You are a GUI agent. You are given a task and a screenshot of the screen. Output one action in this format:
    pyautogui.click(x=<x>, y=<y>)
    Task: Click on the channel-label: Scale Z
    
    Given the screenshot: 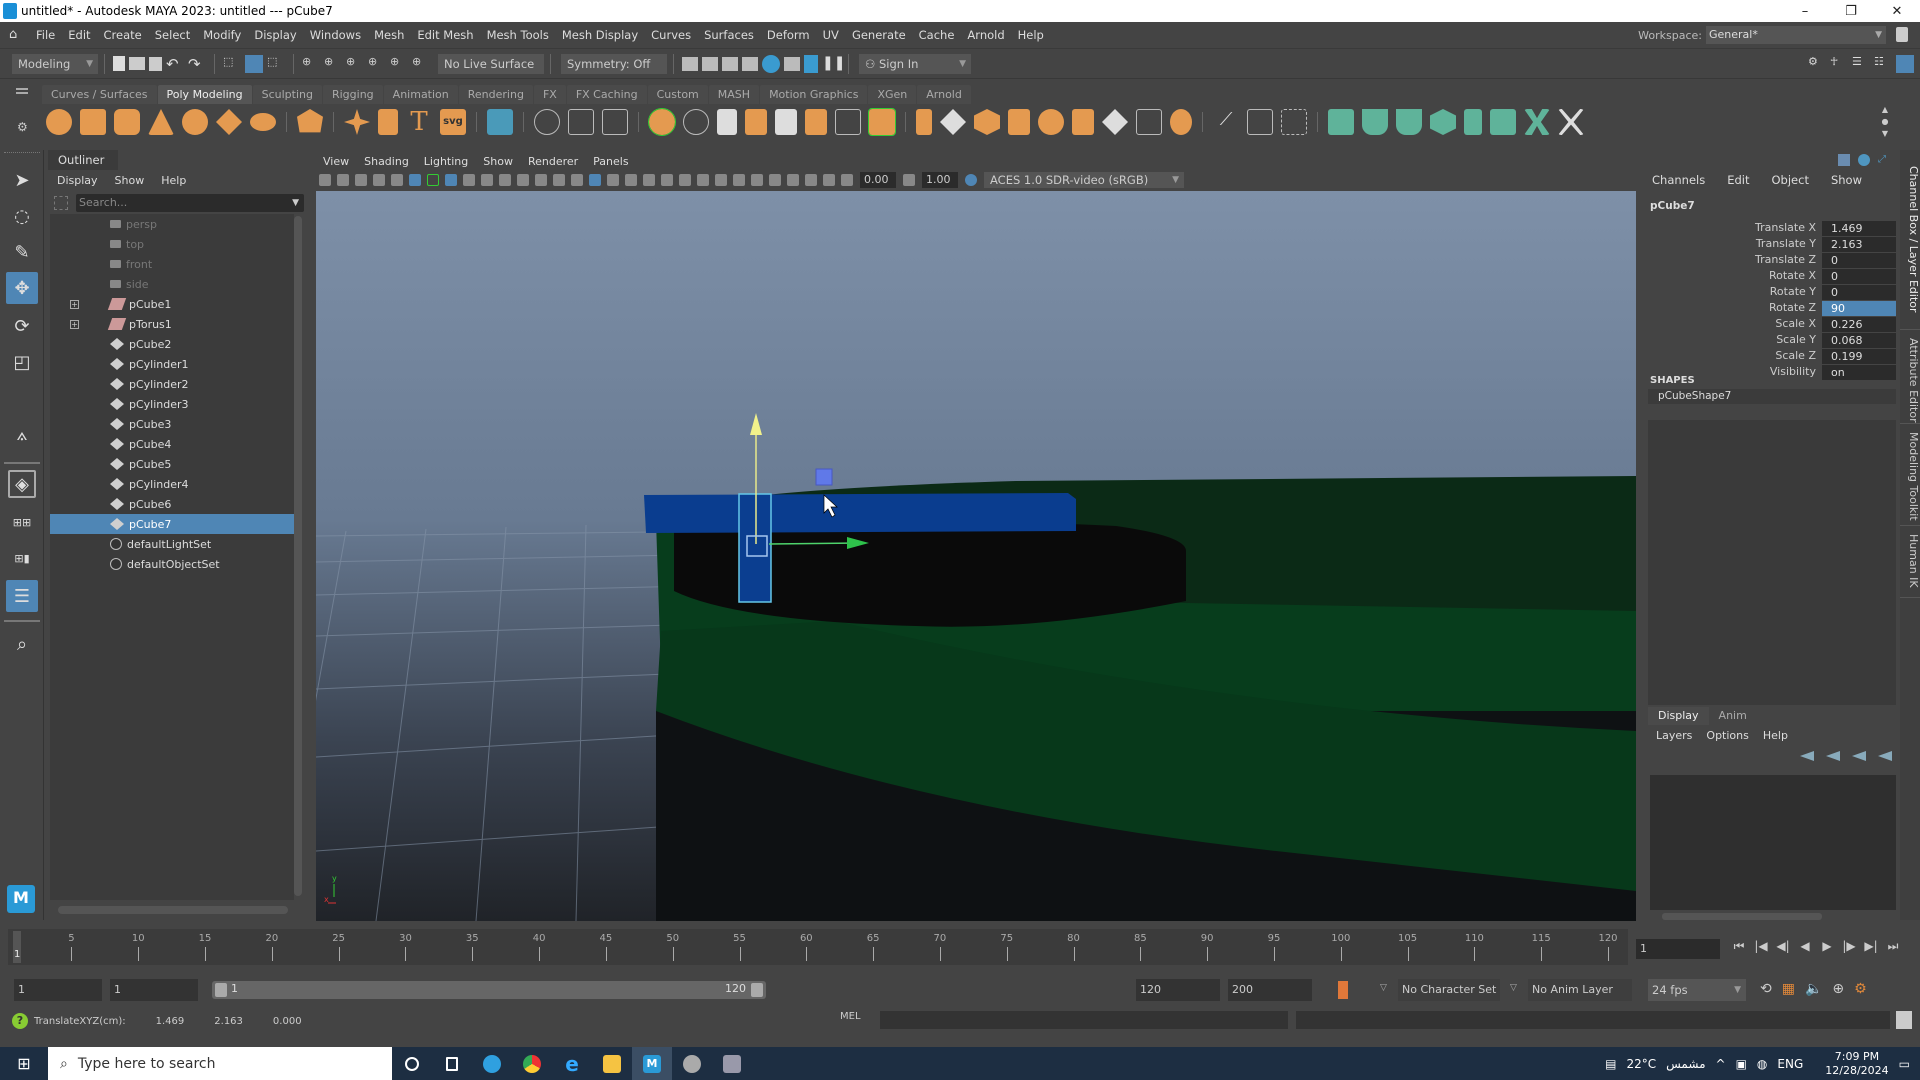 What is the action you would take?
    pyautogui.click(x=1795, y=355)
    